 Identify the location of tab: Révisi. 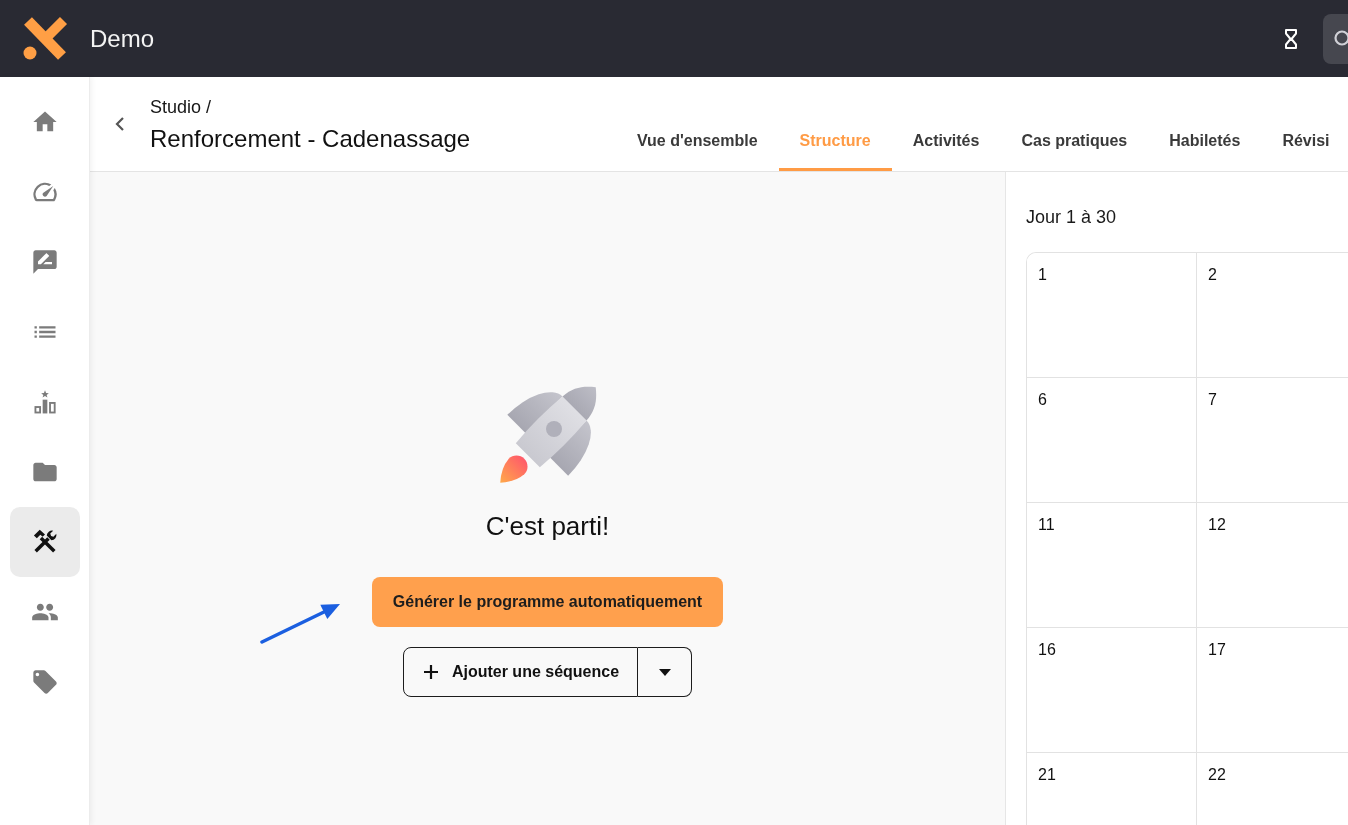
(1295, 141).